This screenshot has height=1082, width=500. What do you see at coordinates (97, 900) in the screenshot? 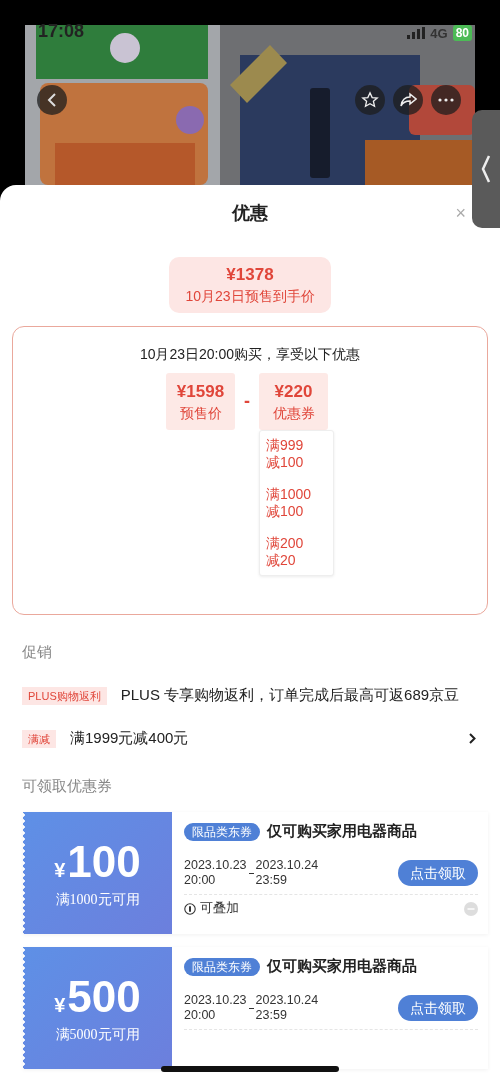
I see `coupon-condition: 满1000元可用` at bounding box center [97, 900].